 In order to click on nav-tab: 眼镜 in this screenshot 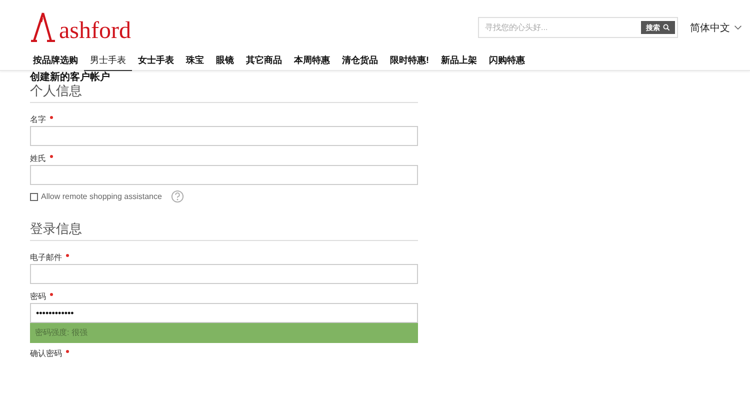, I will do `click(225, 62)`.